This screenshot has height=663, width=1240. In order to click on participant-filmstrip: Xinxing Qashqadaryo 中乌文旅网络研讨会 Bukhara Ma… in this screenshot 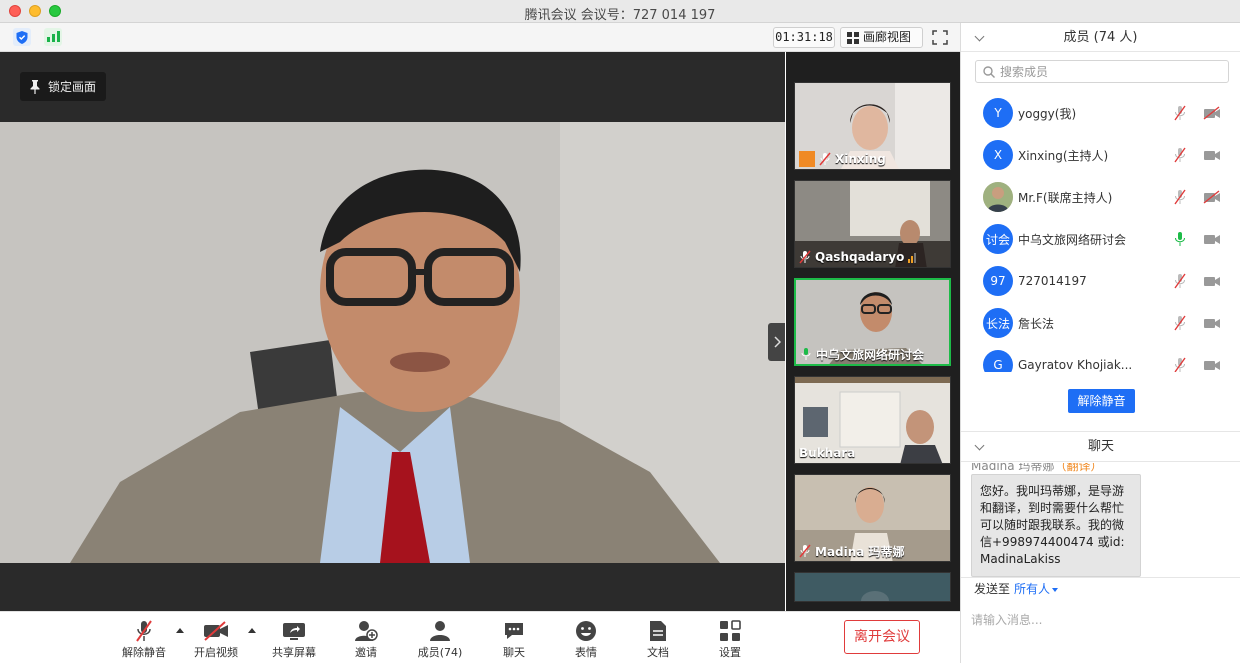, I will do `click(873, 331)`.